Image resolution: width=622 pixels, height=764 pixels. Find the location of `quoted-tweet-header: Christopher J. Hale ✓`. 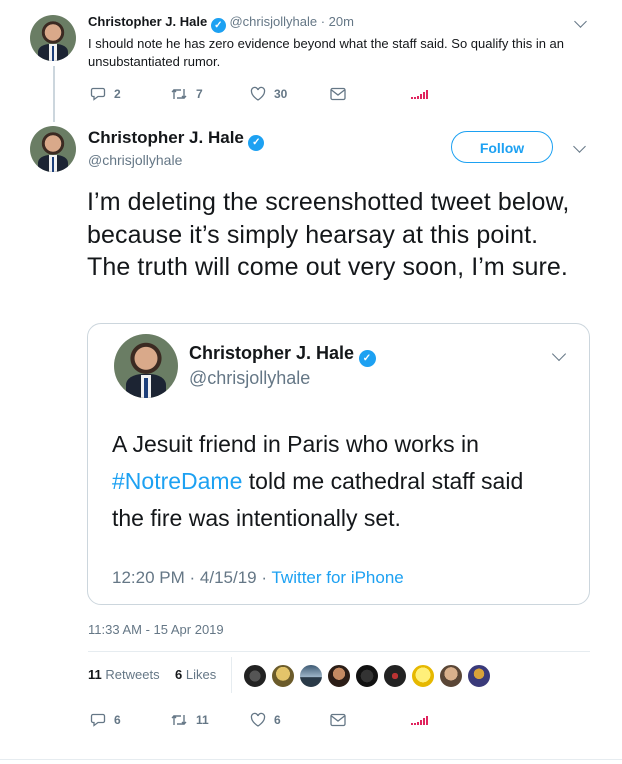

quoted-tweet-header: Christopher J. Hale ✓ is located at coordinates (282, 355).